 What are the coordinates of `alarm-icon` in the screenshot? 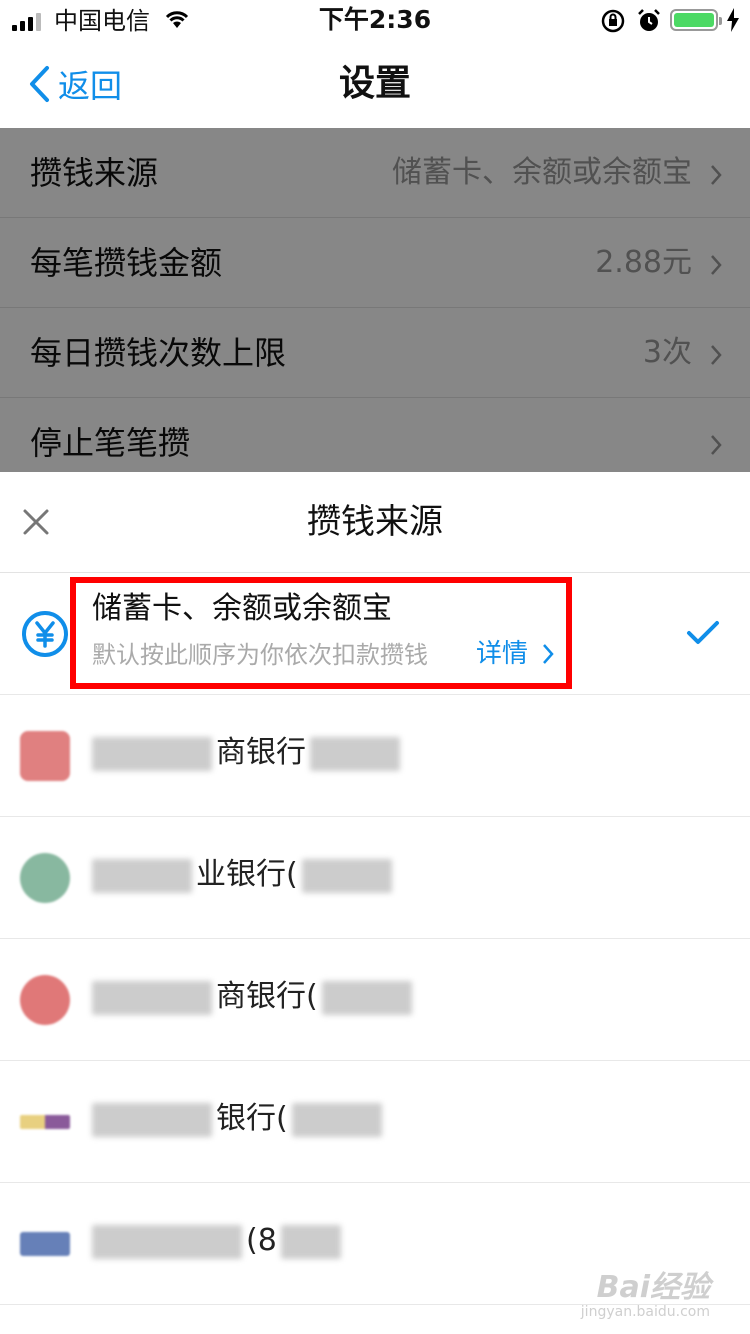 It's located at (649, 20).